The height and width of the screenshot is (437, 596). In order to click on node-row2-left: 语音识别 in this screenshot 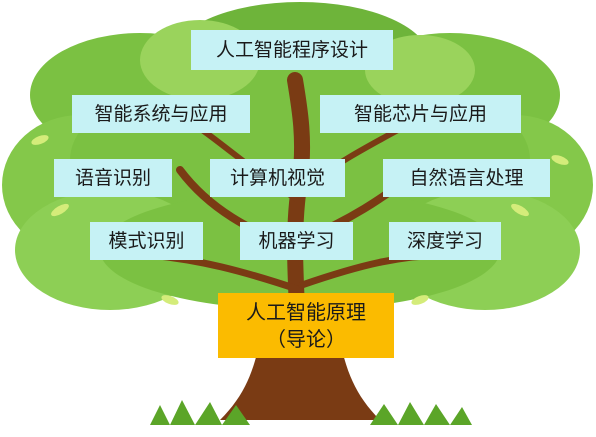, I will do `click(113, 178)`.